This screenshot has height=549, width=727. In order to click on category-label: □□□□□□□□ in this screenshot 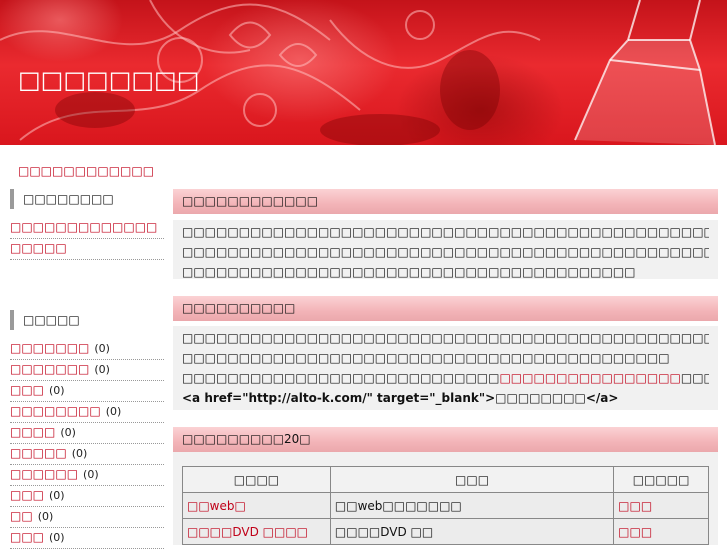, I will do `click(55, 411)`.